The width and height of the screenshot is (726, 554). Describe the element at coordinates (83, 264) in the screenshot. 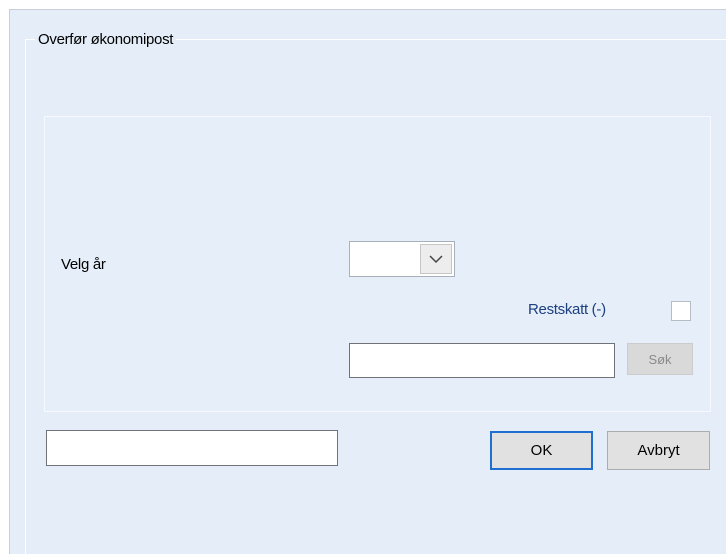

I see `year-label: Velg år` at that location.